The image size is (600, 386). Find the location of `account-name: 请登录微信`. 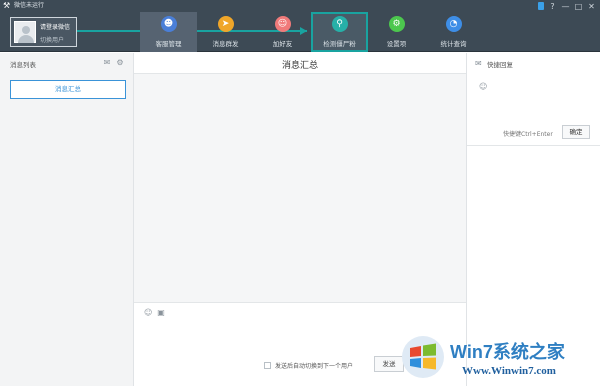

account-name: 请登录微信 is located at coordinates (55, 26).